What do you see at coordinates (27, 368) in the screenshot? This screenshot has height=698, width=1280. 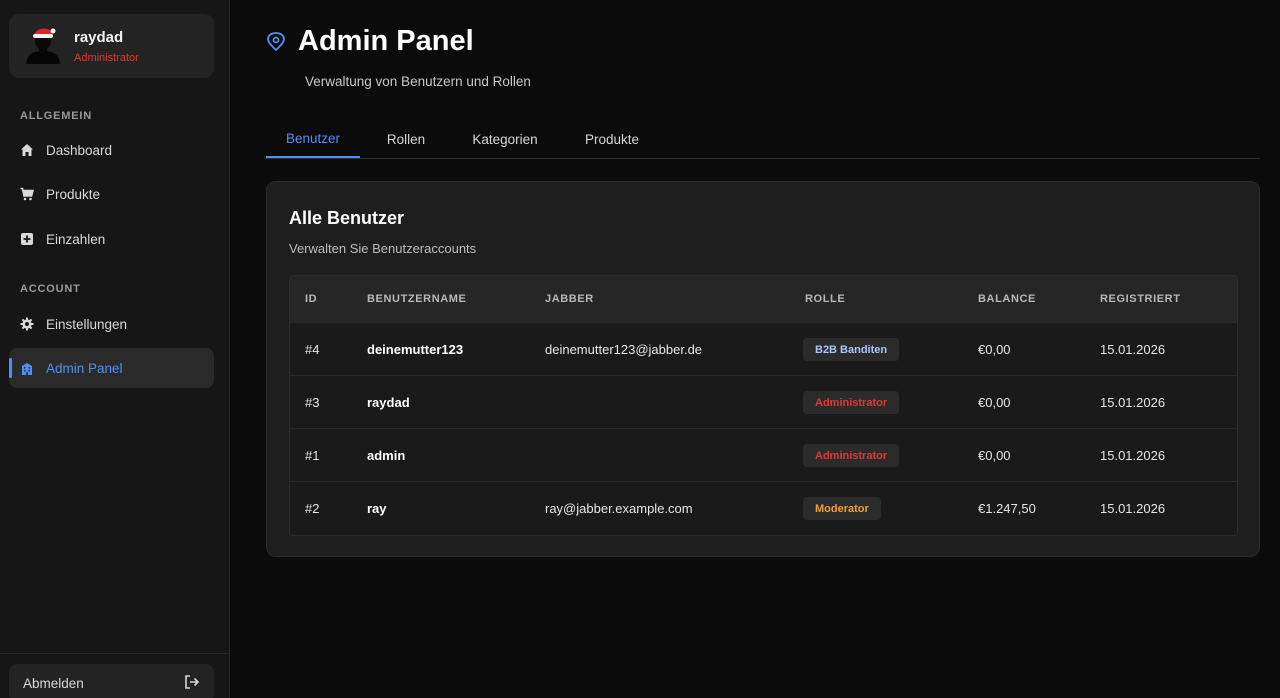 I see `building-icon` at bounding box center [27, 368].